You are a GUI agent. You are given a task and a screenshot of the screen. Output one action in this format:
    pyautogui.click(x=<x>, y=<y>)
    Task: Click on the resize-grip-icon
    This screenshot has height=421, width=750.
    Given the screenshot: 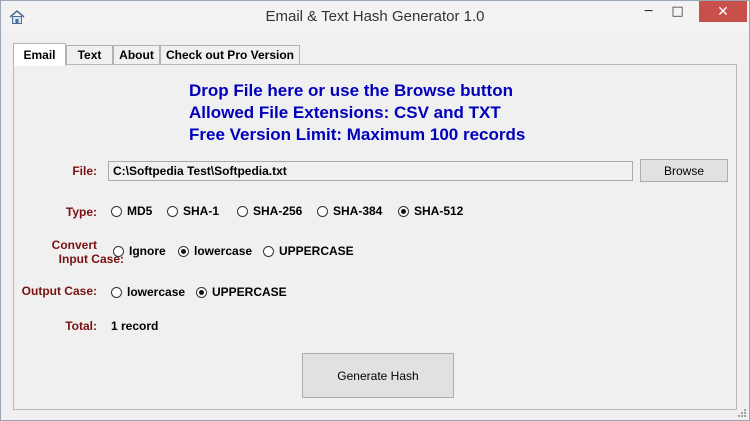 What is the action you would take?
    pyautogui.click(x=742, y=413)
    